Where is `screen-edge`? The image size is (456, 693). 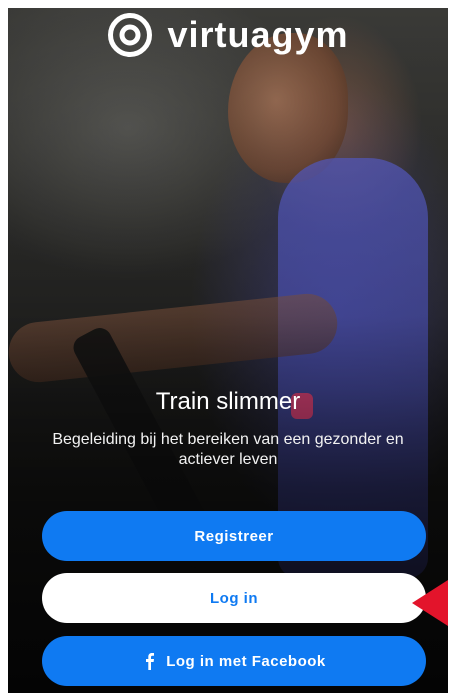 screen-edge is located at coordinates (452, 346).